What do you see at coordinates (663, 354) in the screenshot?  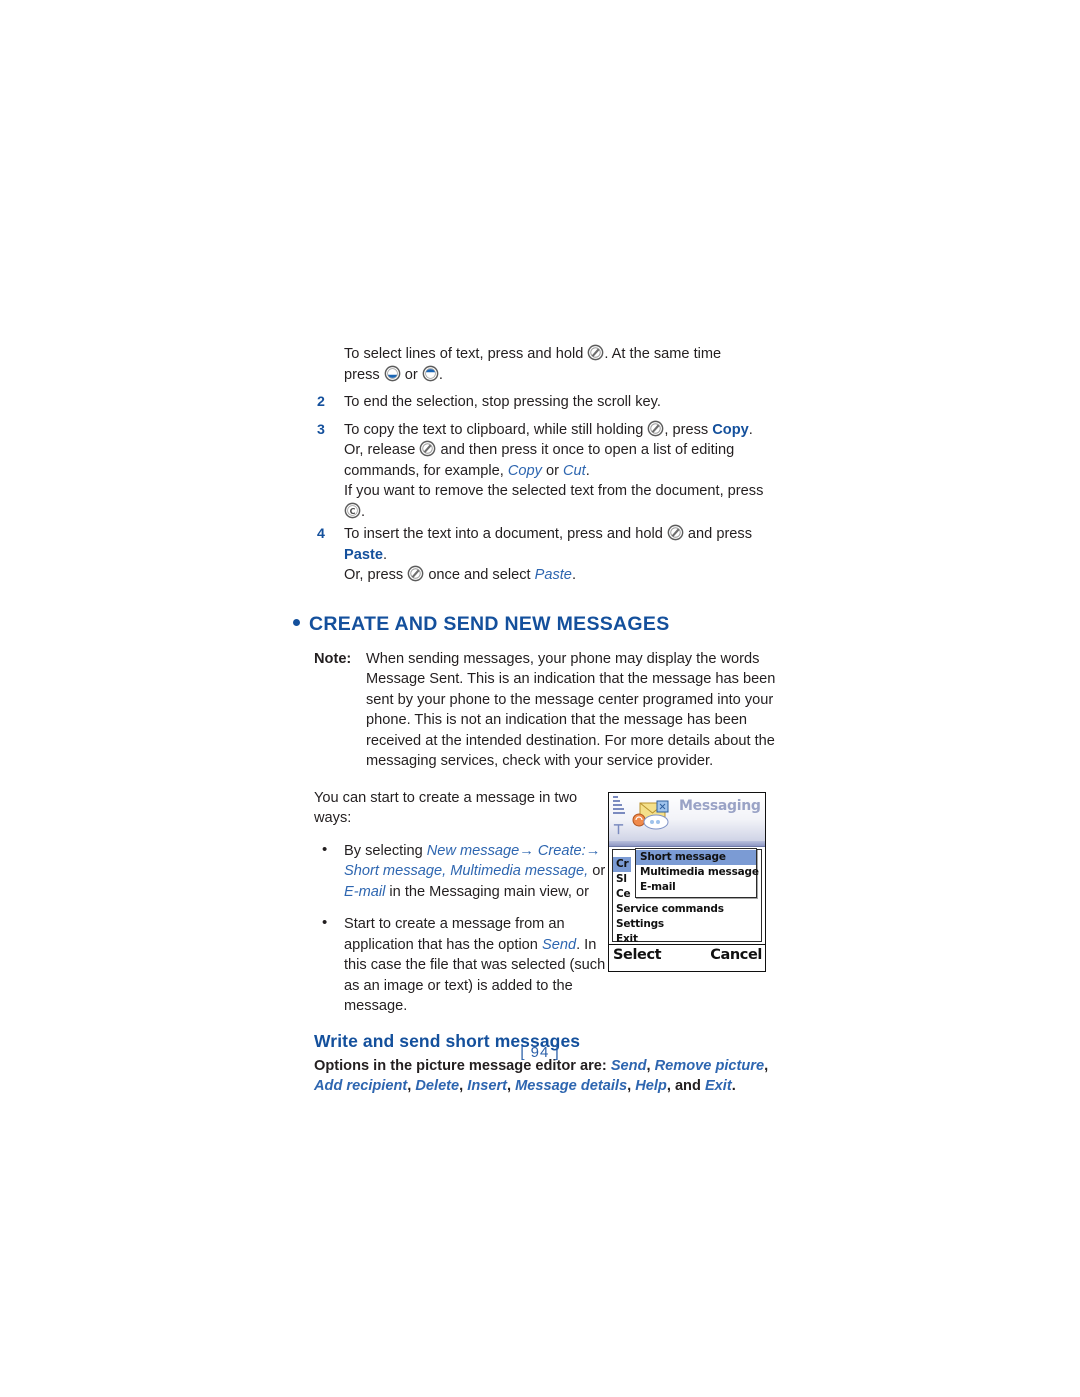 I see `step1-line1-post: . At the same time` at bounding box center [663, 354].